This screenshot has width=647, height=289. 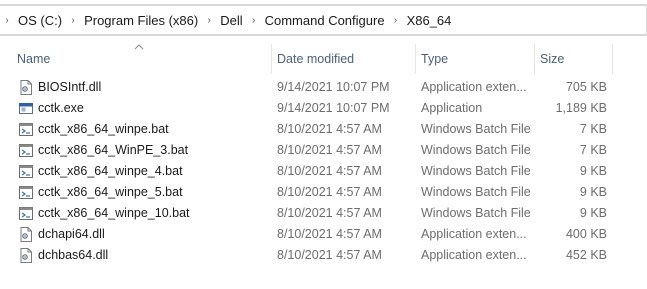 I want to click on file-size: 705 KB, so click(x=586, y=87).